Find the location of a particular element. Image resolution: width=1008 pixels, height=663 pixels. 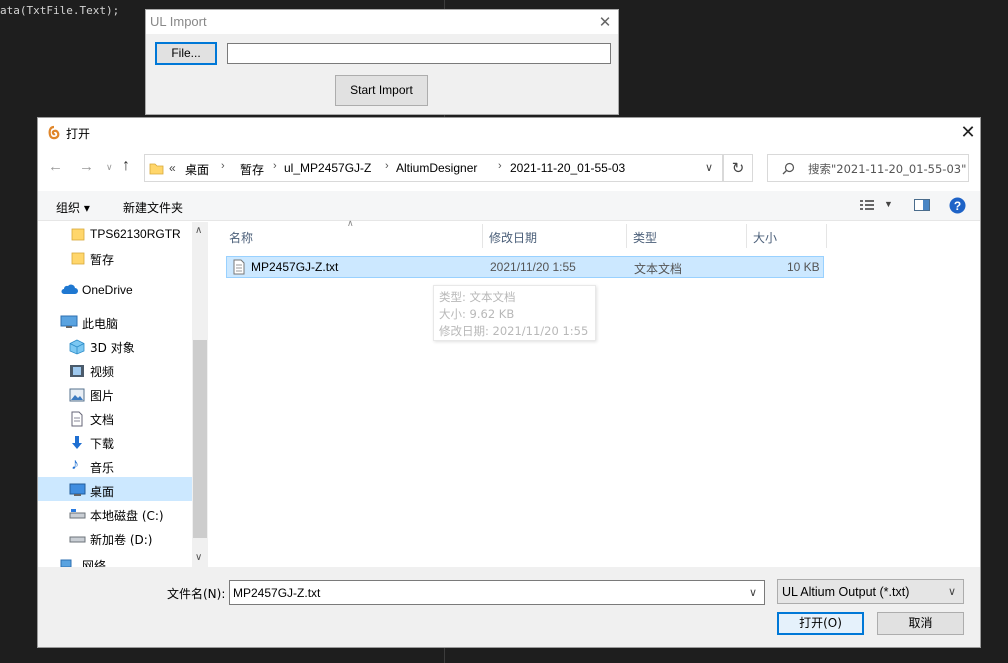

nav-item-this-pc: 此电脑 is located at coordinates (100, 323).